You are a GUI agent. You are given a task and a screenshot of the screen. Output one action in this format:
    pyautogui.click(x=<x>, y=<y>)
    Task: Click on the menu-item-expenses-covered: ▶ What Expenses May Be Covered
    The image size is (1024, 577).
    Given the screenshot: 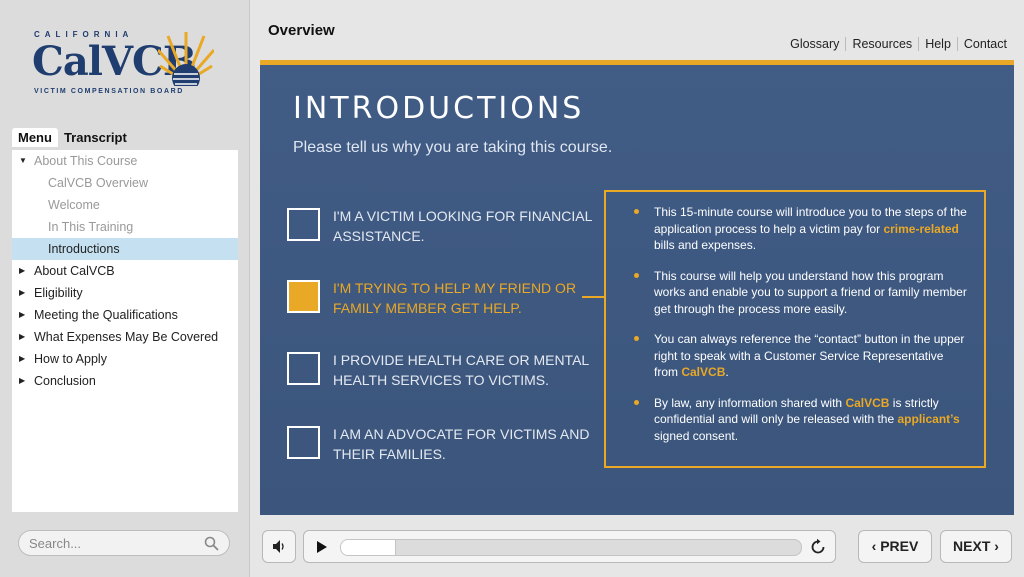 What is the action you would take?
    pyautogui.click(x=125, y=337)
    